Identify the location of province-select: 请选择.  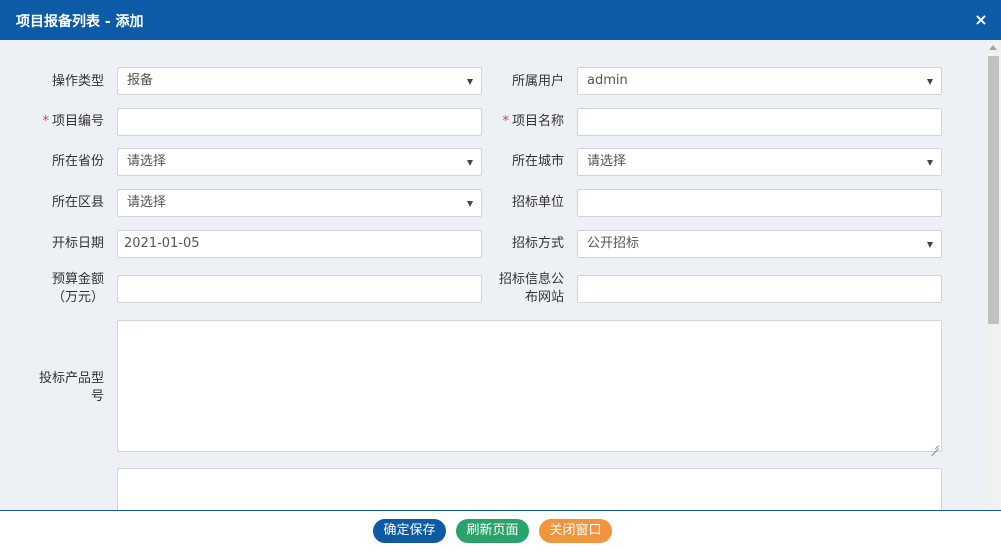
(299, 162).